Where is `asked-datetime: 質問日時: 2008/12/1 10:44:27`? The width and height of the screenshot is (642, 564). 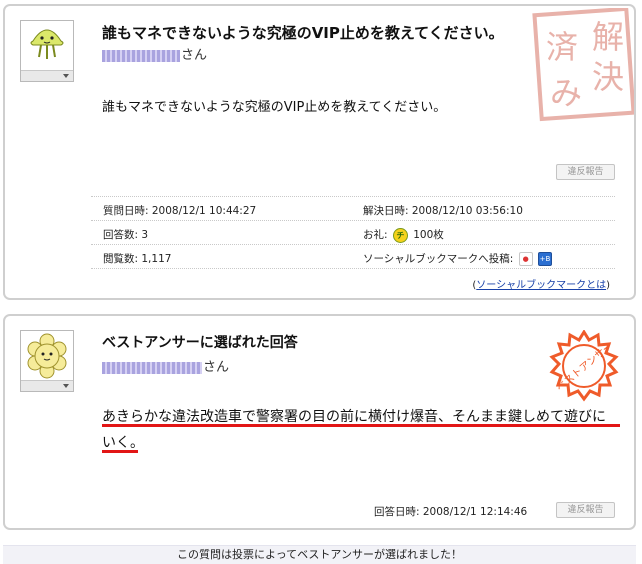
asked-datetime: 質問日時: 2008/12/1 10:44:27 is located at coordinates (180, 211).